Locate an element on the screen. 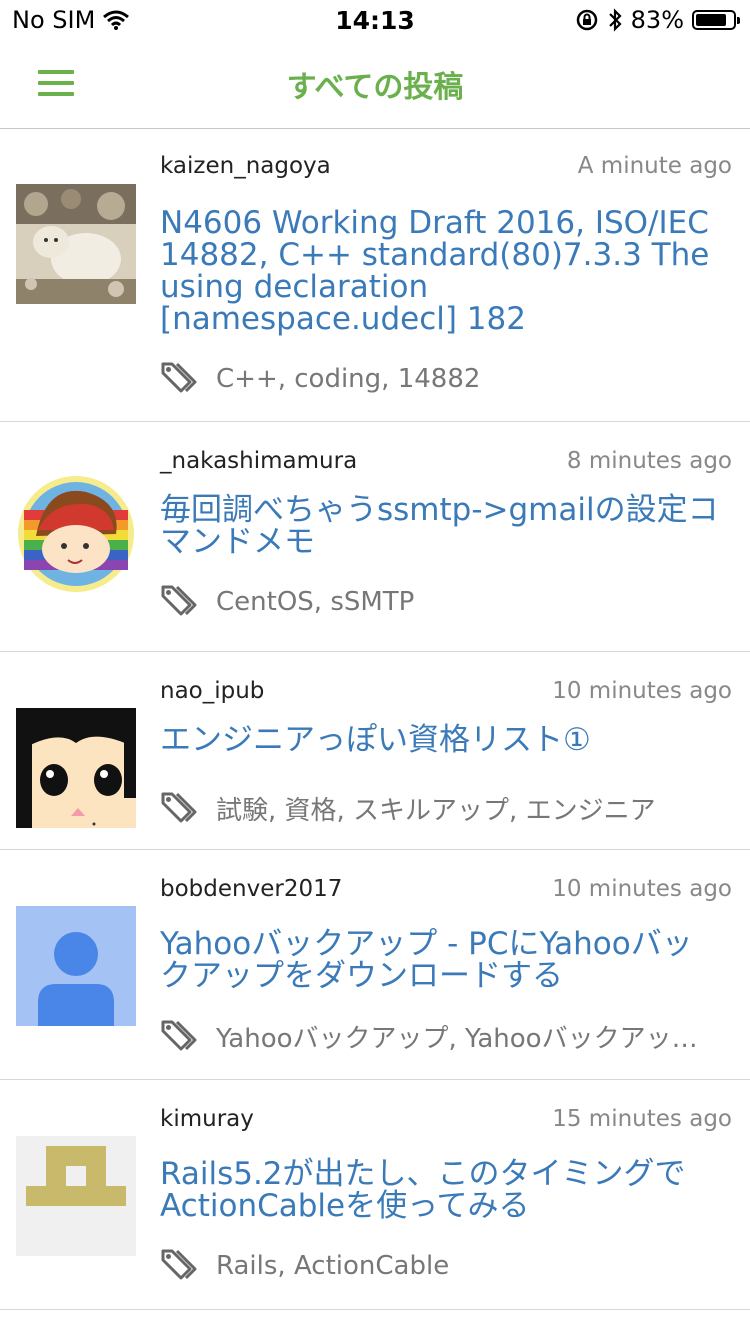 The height and width of the screenshot is (1334, 750). post-tags-text: 試験, 資格, スキルアップ, エンジニア is located at coordinates (436, 811).